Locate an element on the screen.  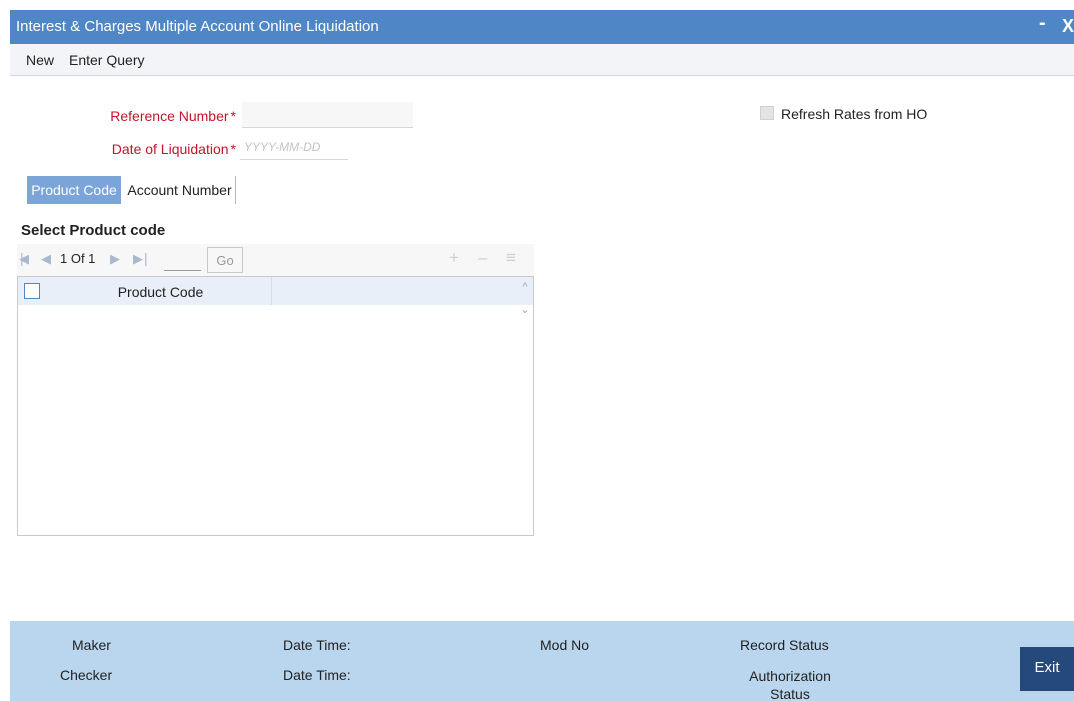
reference-number-input is located at coordinates (327, 115).